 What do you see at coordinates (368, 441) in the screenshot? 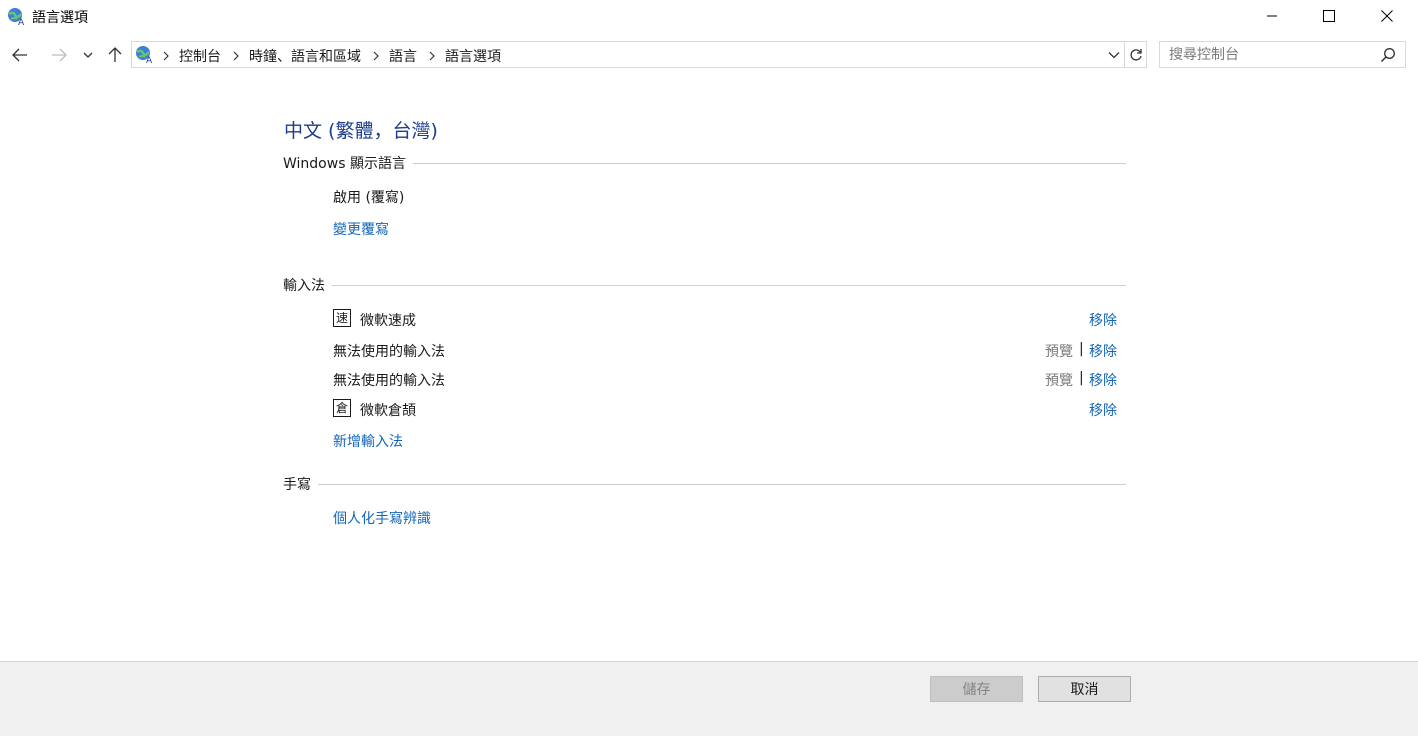
I see `add-input-method-link: 新增輸入法` at bounding box center [368, 441].